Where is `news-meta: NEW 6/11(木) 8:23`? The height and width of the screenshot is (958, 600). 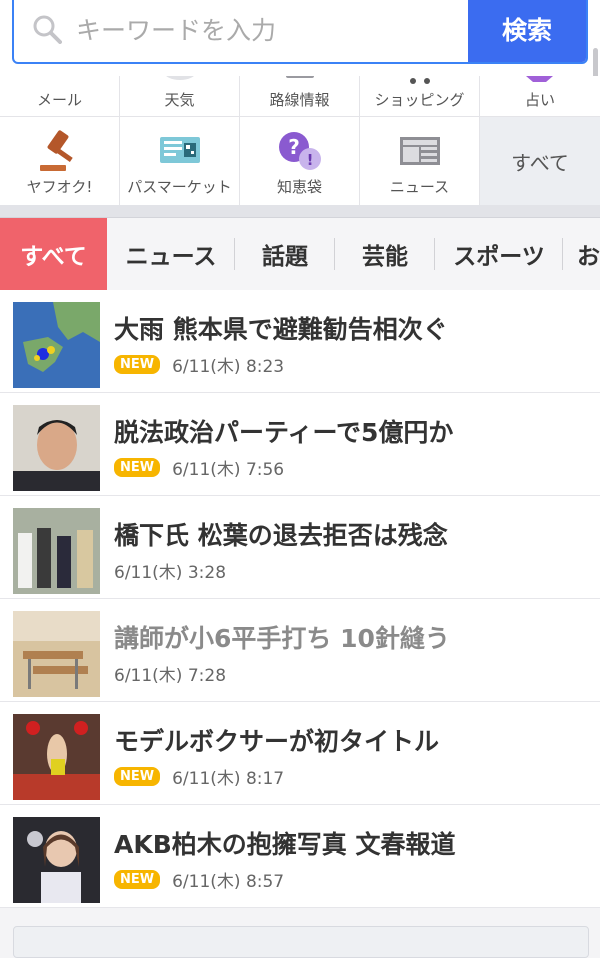 news-meta: NEW 6/11(木) 8:23 is located at coordinates (199, 364).